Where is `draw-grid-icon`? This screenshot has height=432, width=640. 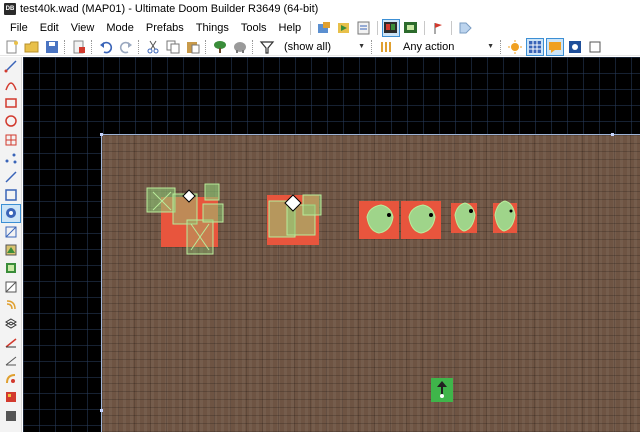
draw-grid-icon is located at coordinates (11, 140).